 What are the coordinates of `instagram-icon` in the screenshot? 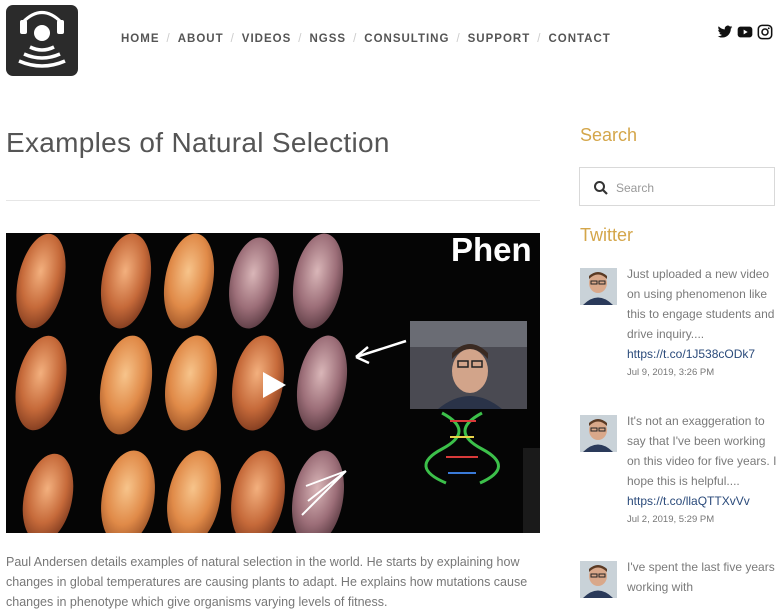 It's located at (765, 32).